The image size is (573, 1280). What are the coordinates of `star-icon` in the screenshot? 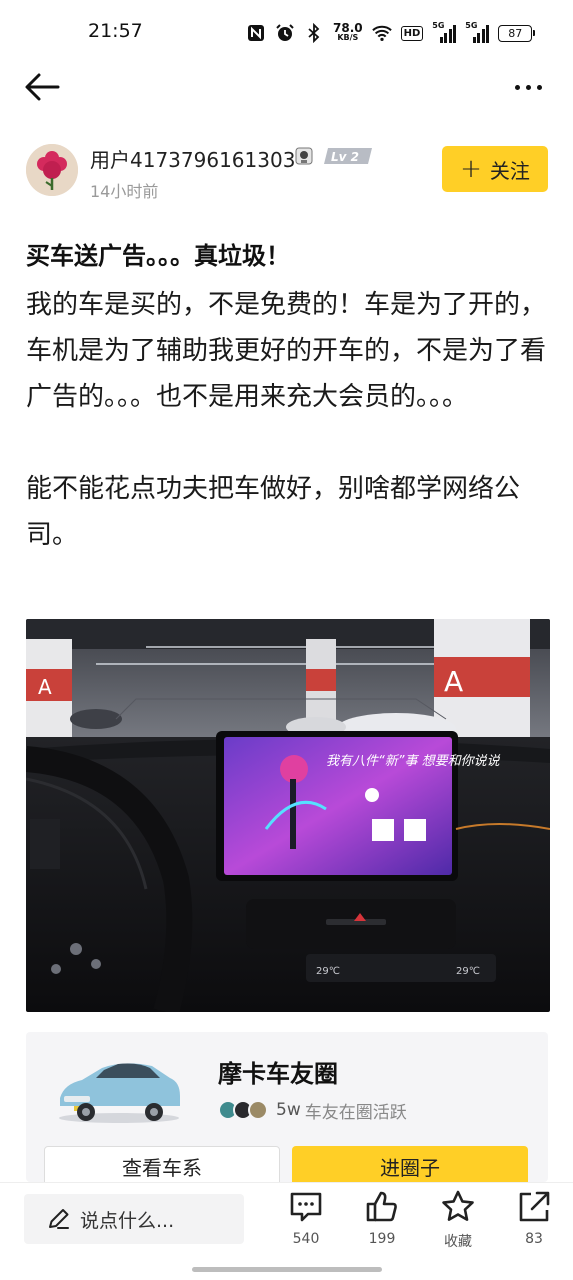 It's located at (458, 1205).